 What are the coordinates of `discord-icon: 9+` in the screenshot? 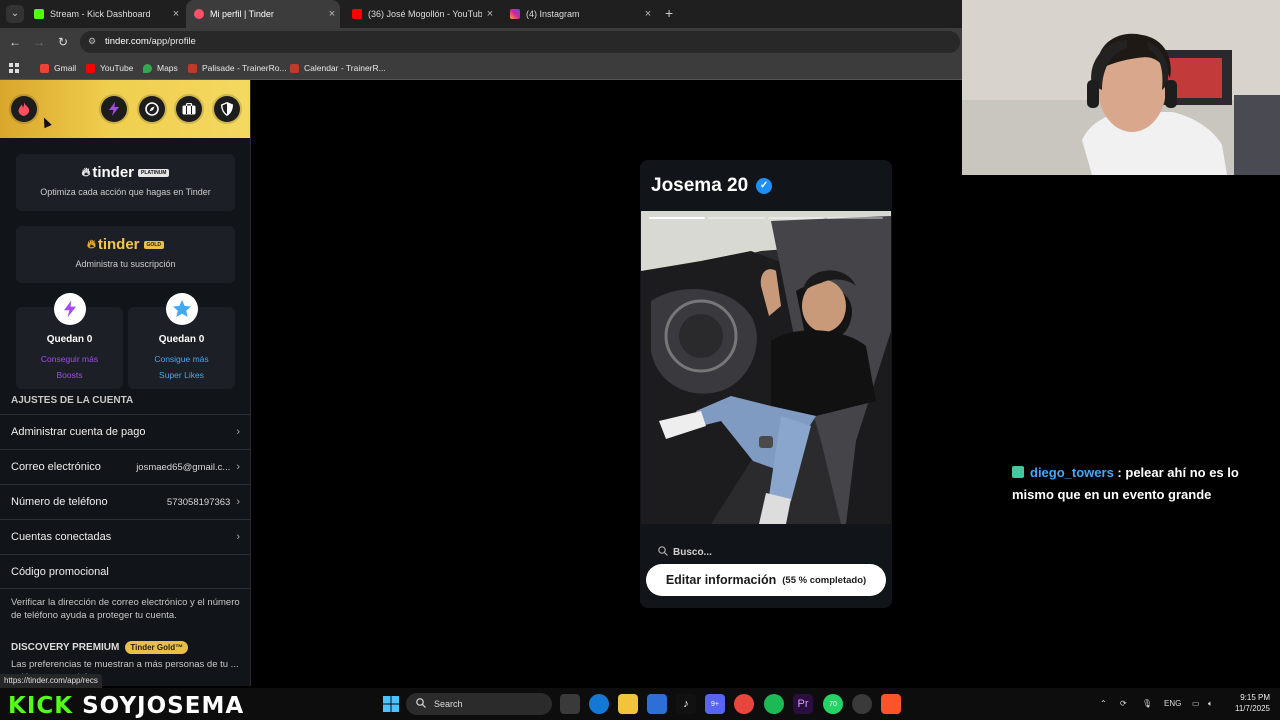 It's located at (715, 704).